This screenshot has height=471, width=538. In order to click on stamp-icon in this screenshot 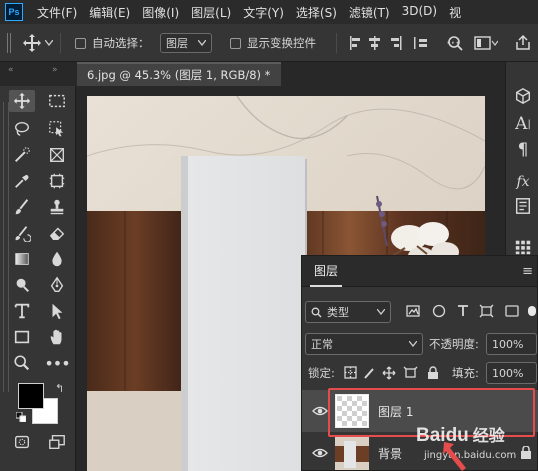, I will do `click(57, 207)`.